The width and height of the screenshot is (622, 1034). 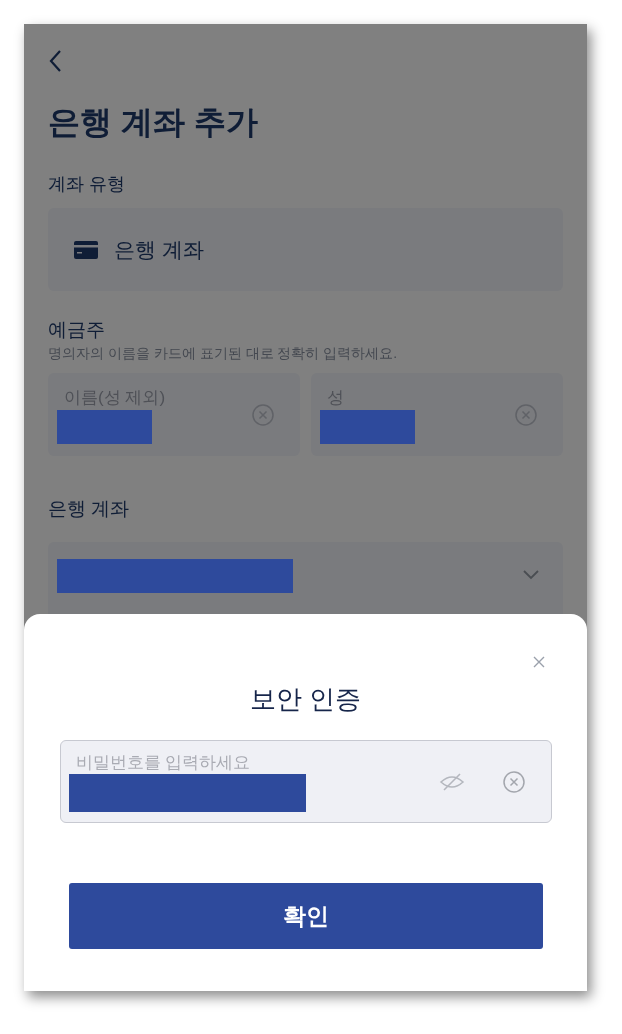 What do you see at coordinates (223, 353) in the screenshot?
I see `hint-text: 명의자의 이름을 카드에 표기된 대로 정확히 입력하세요.` at bounding box center [223, 353].